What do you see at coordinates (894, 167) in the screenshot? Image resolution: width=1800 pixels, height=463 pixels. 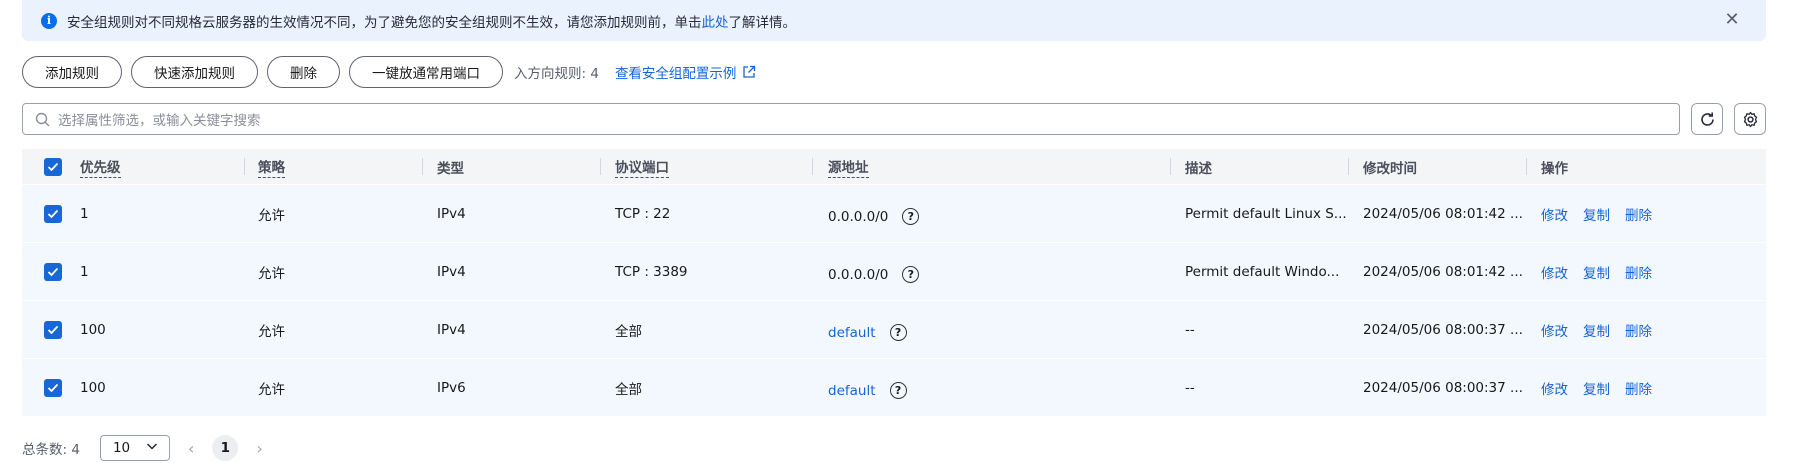 I see `table-header: 优先级 策略 类型 协议端口 源地址 描述 修改时间 操作` at bounding box center [894, 167].